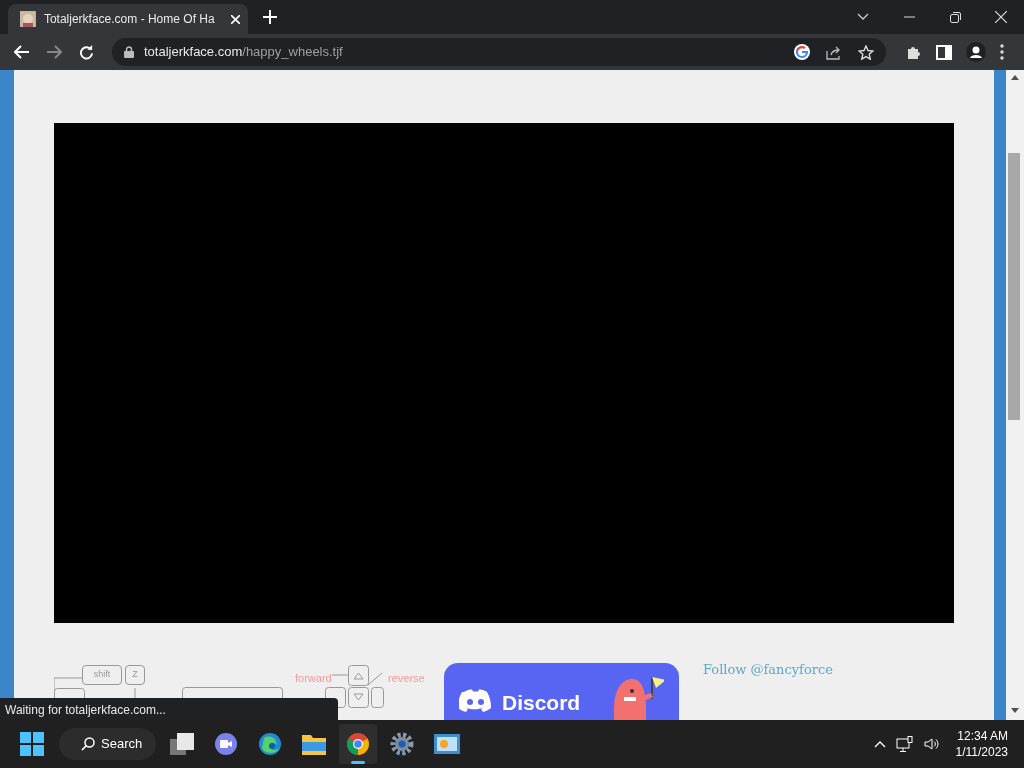  I want to click on profile-icon, so click(976, 52).